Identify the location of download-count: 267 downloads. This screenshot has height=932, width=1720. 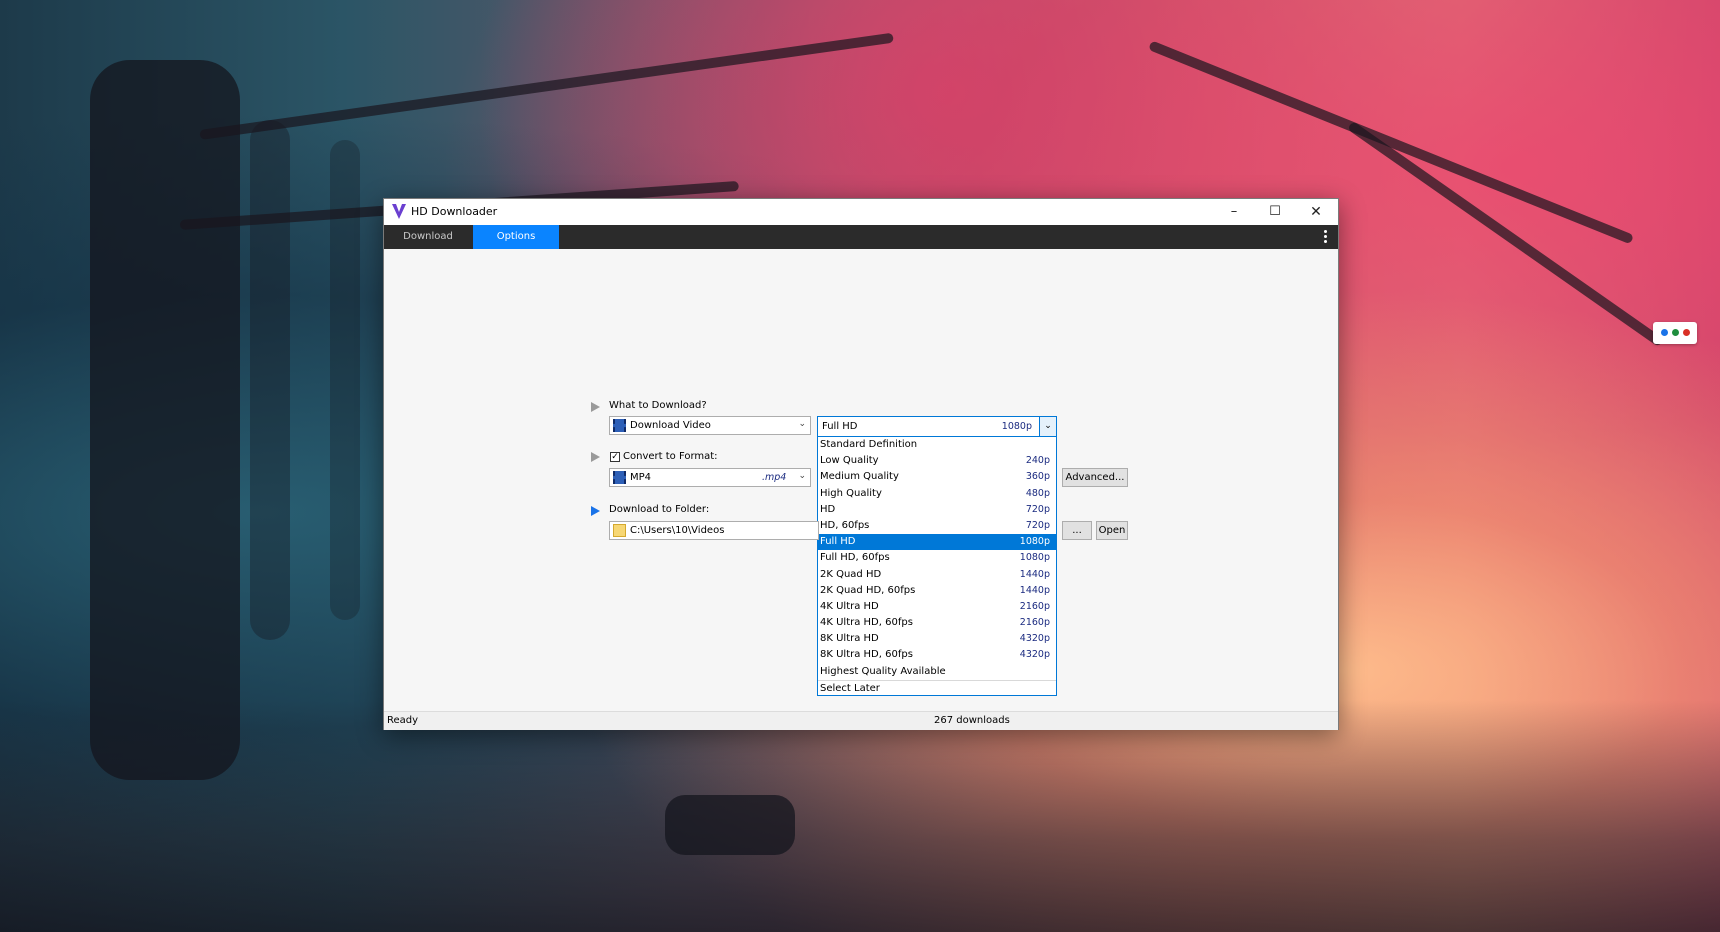
(972, 720).